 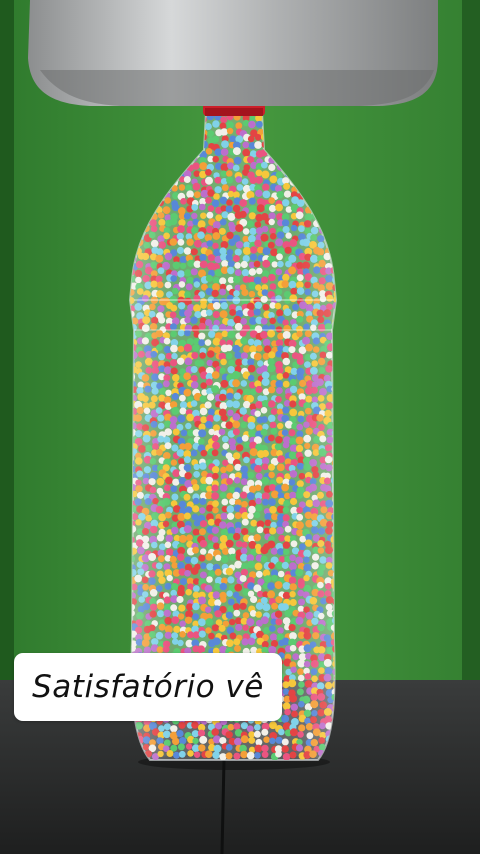 I want to click on cap-ring, so click(x=234, y=112).